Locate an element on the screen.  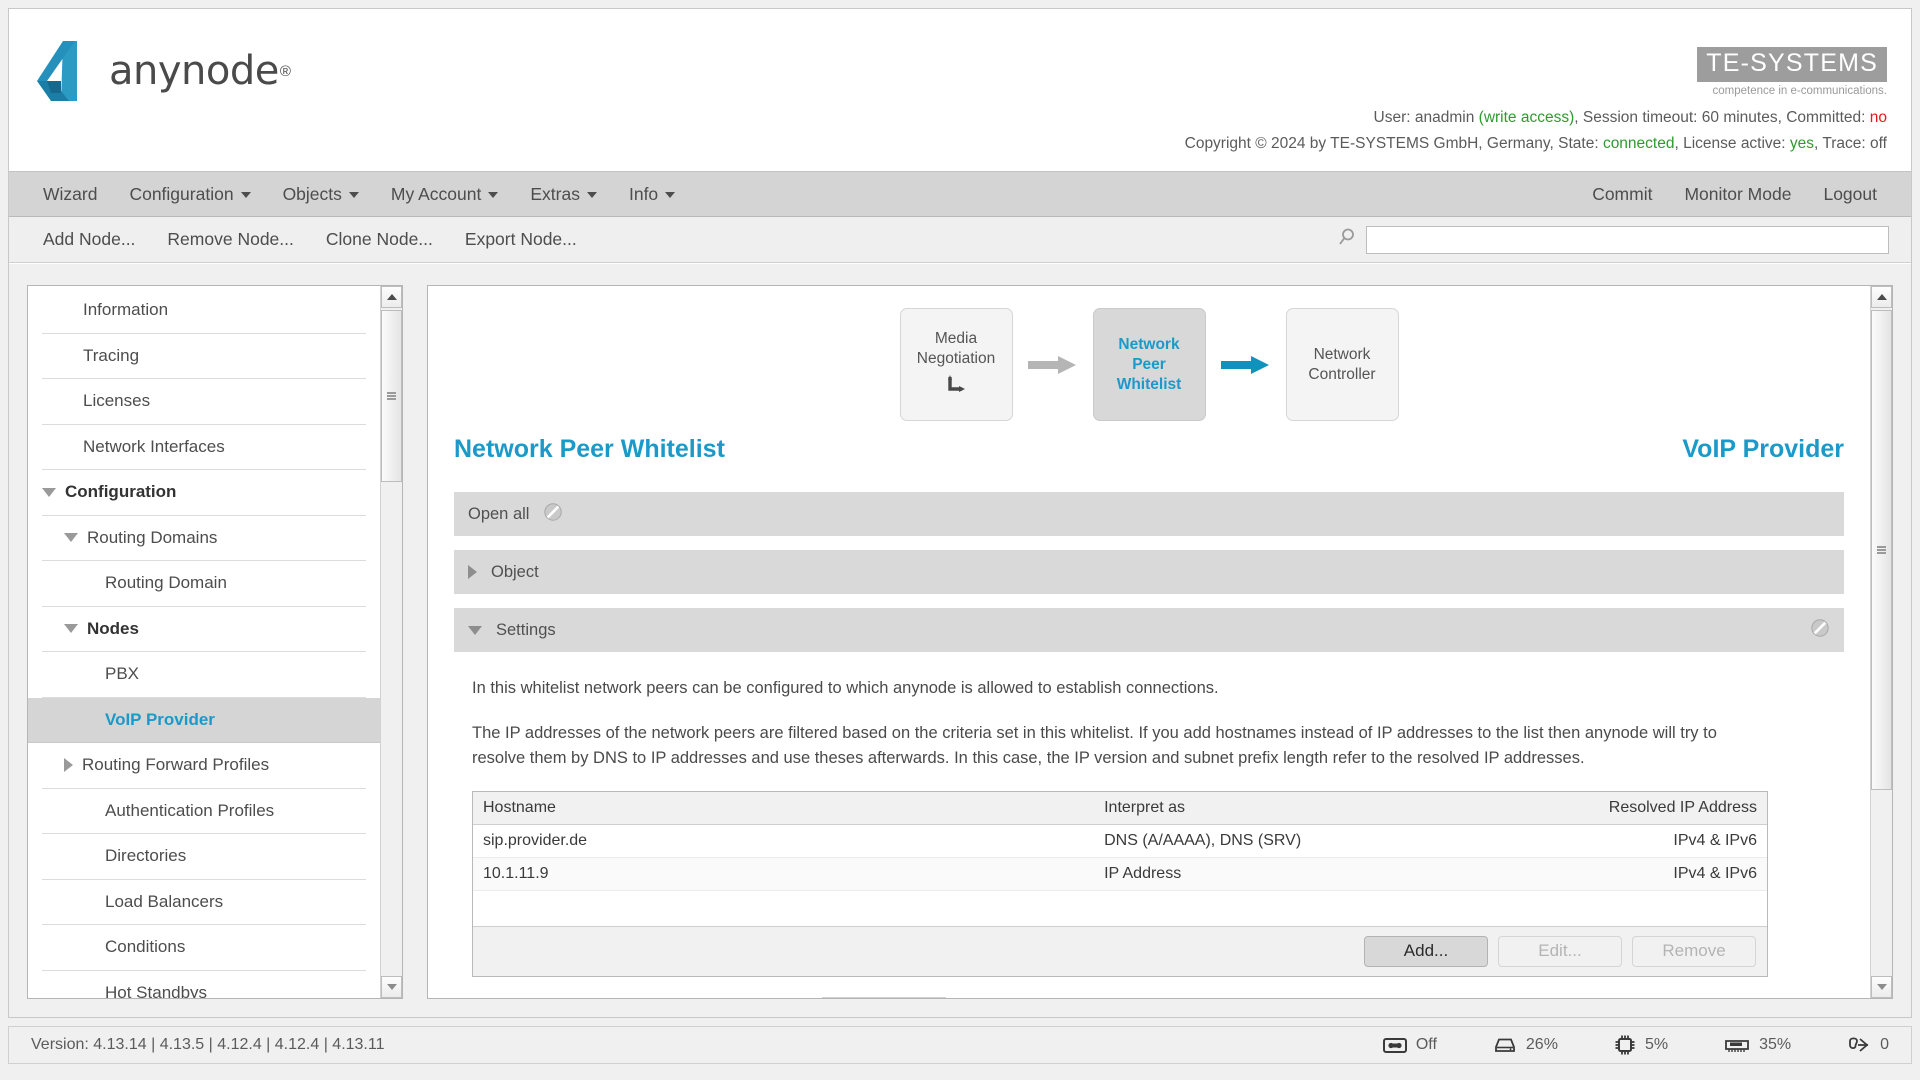
column-header-hostname: Hostname is located at coordinates (784, 808).